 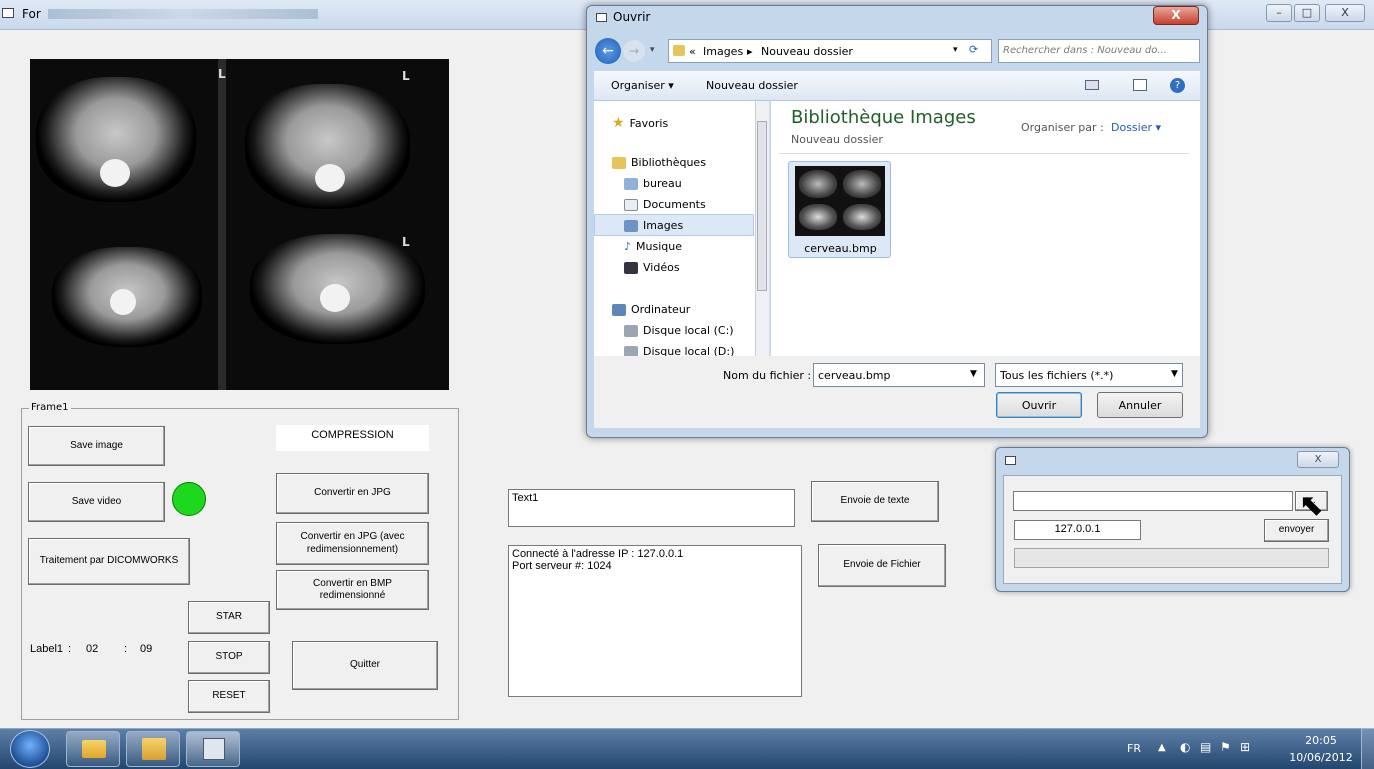 What do you see at coordinates (723, 51) in the screenshot?
I see `path-images: Images` at bounding box center [723, 51].